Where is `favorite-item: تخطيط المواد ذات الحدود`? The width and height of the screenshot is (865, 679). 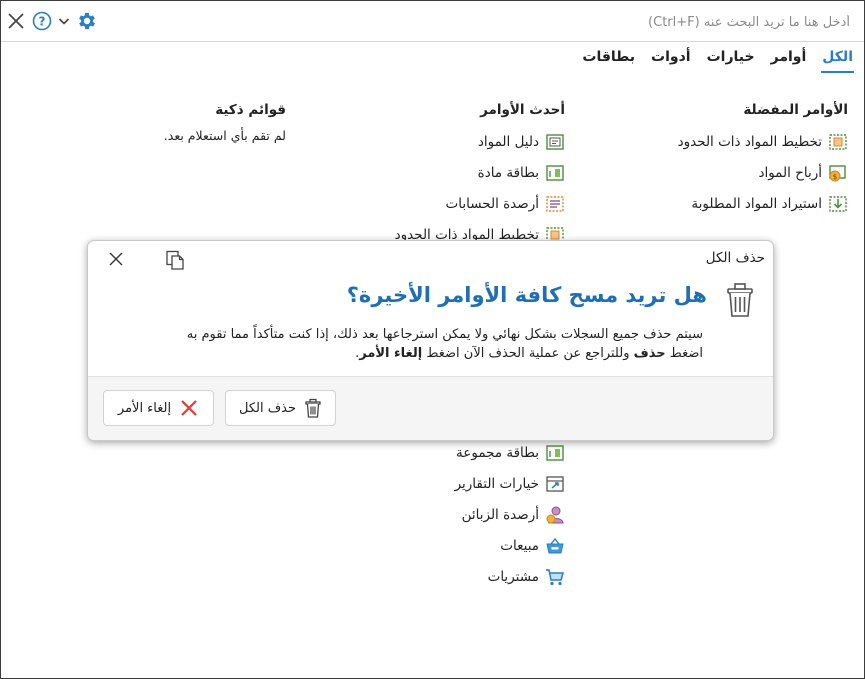
favorite-item: تخطيط المواد ذات الحدود is located at coordinates (718, 141).